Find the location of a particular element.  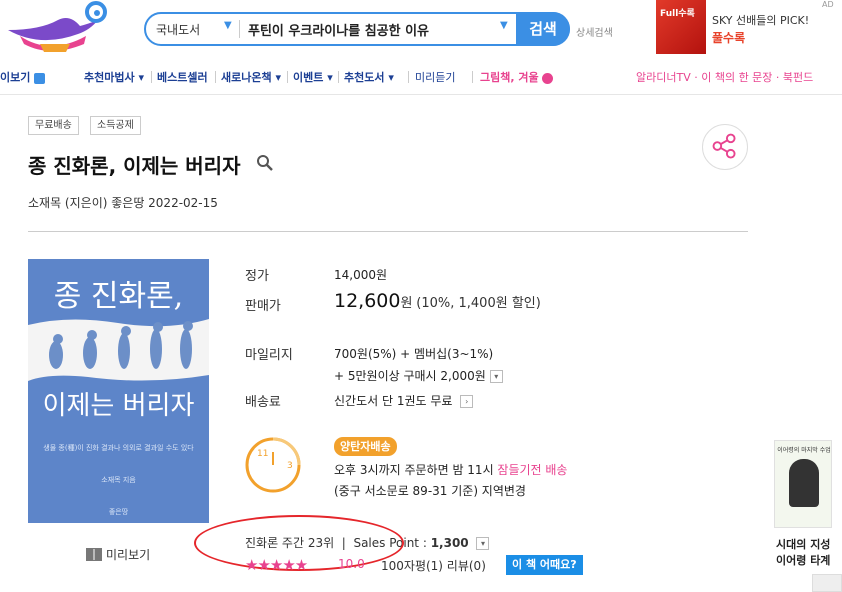

ad-text-2: 풀수록 is located at coordinates (728, 37).